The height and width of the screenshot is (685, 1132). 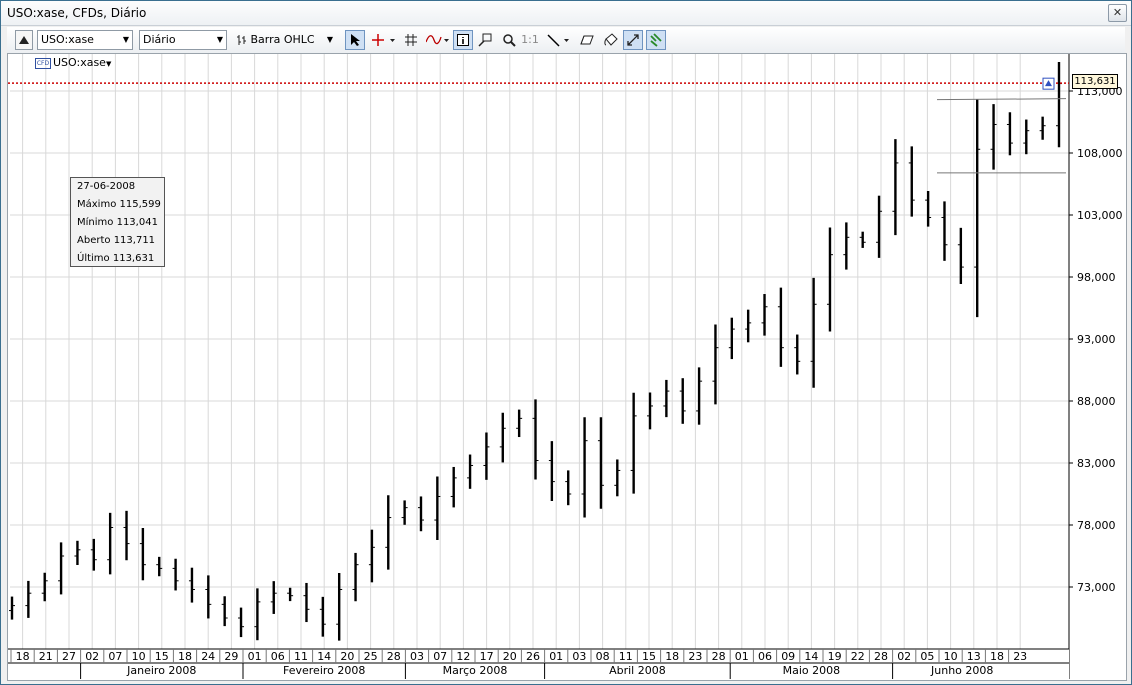 What do you see at coordinates (1100, 153) in the screenshot?
I see `y-tick-label: 108,000` at bounding box center [1100, 153].